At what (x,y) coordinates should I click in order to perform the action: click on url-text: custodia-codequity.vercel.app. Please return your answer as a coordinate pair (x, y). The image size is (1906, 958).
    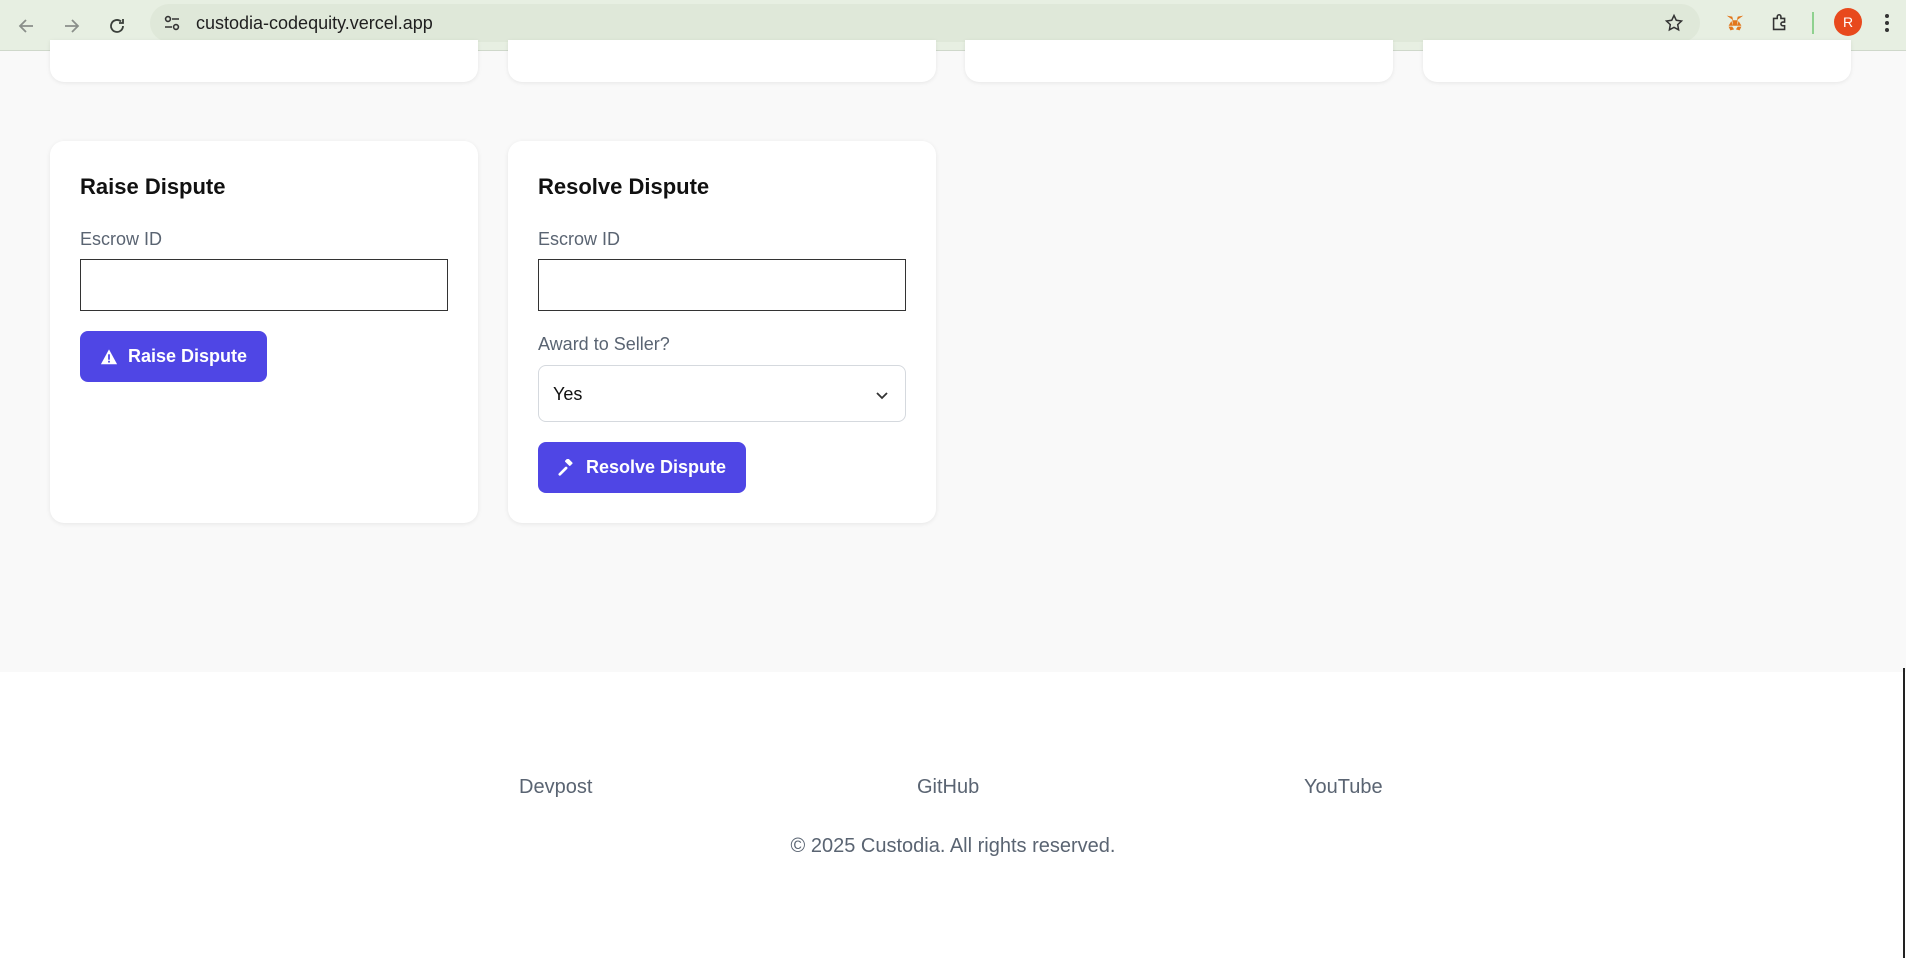
    Looking at the image, I should click on (314, 23).